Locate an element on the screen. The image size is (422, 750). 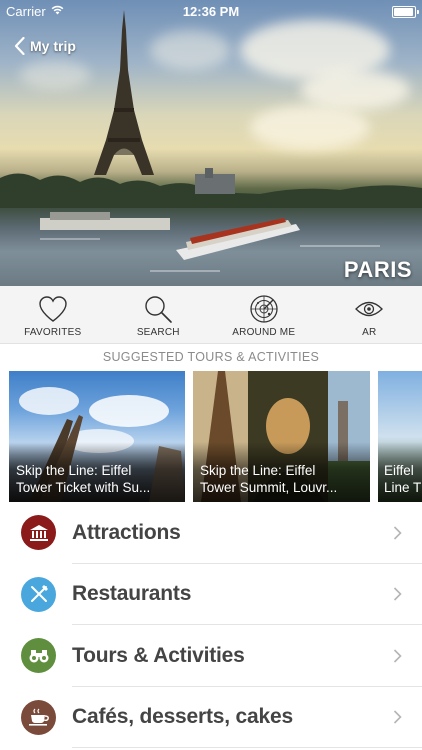
category-label: Cafés, desserts, cakes is located at coordinates (182, 717).